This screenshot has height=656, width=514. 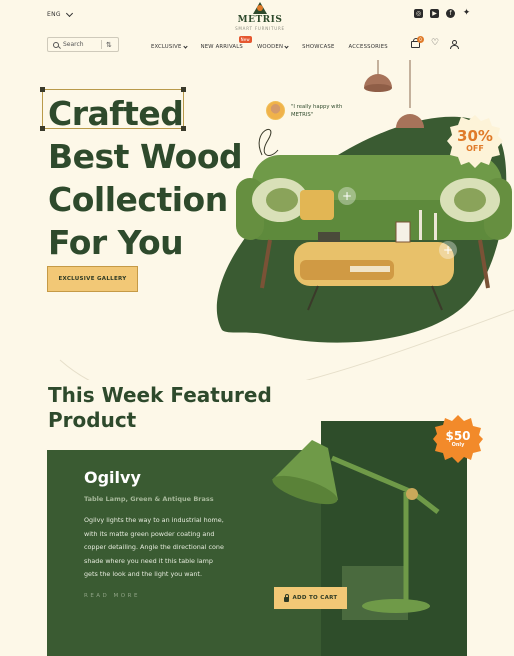 I want to click on hero-title-line: For You, so click(x=116, y=242).